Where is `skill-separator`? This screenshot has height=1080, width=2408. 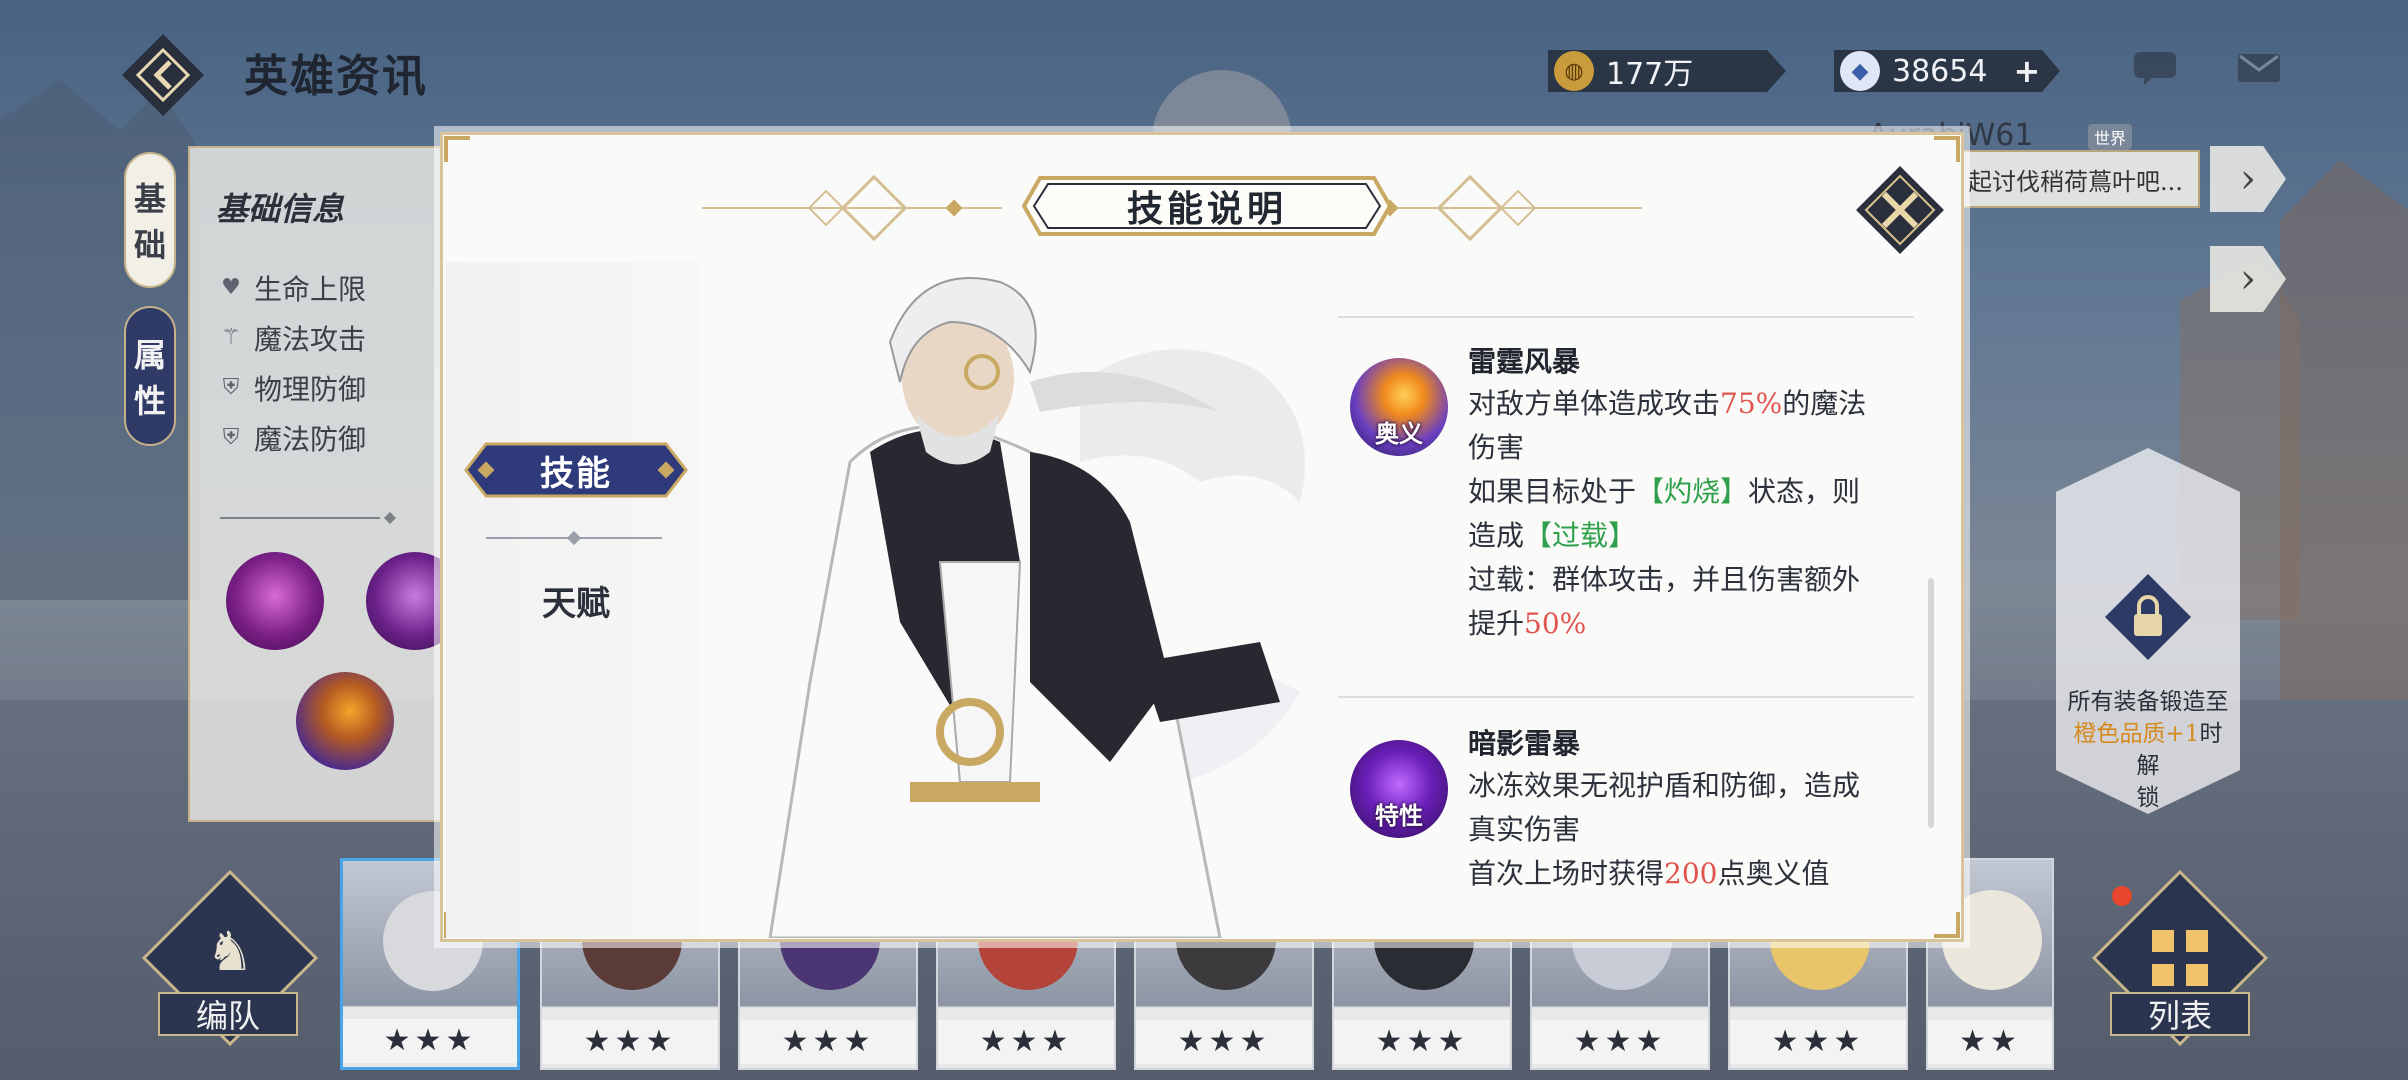
skill-separator is located at coordinates (1626, 697).